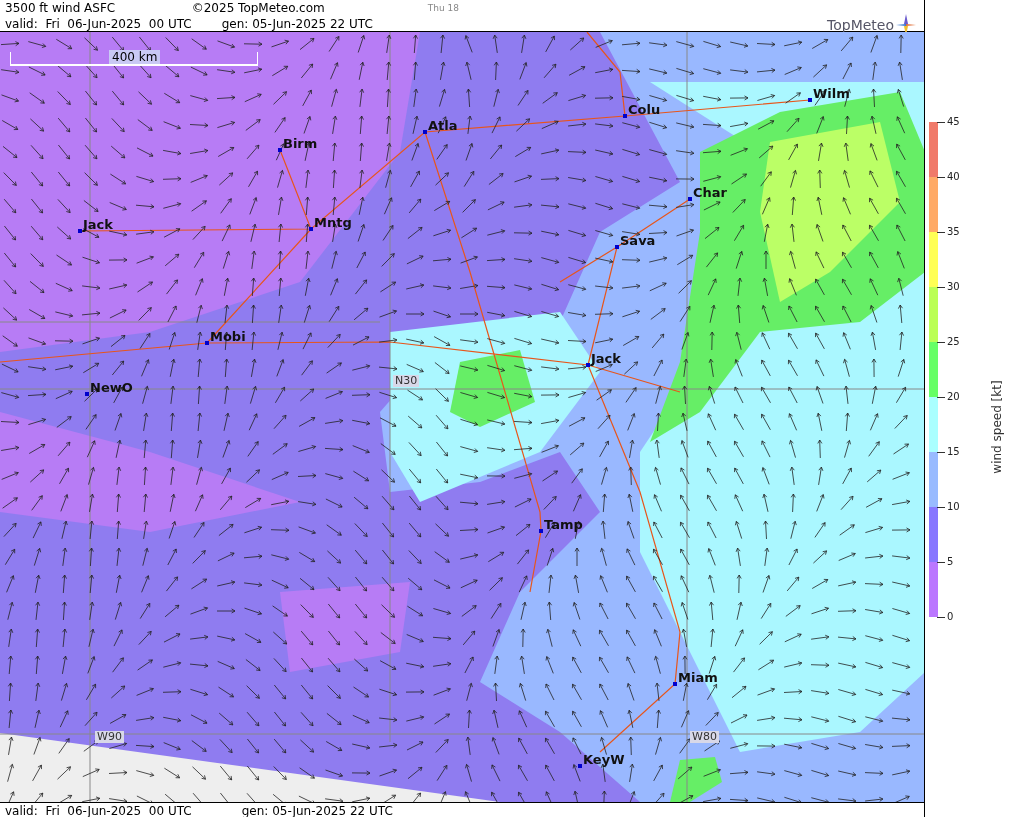 Image resolution: width=1017 pixels, height=817 pixels. What do you see at coordinates (953, 287) in the screenshot?
I see `tick-label: 30` at bounding box center [953, 287].